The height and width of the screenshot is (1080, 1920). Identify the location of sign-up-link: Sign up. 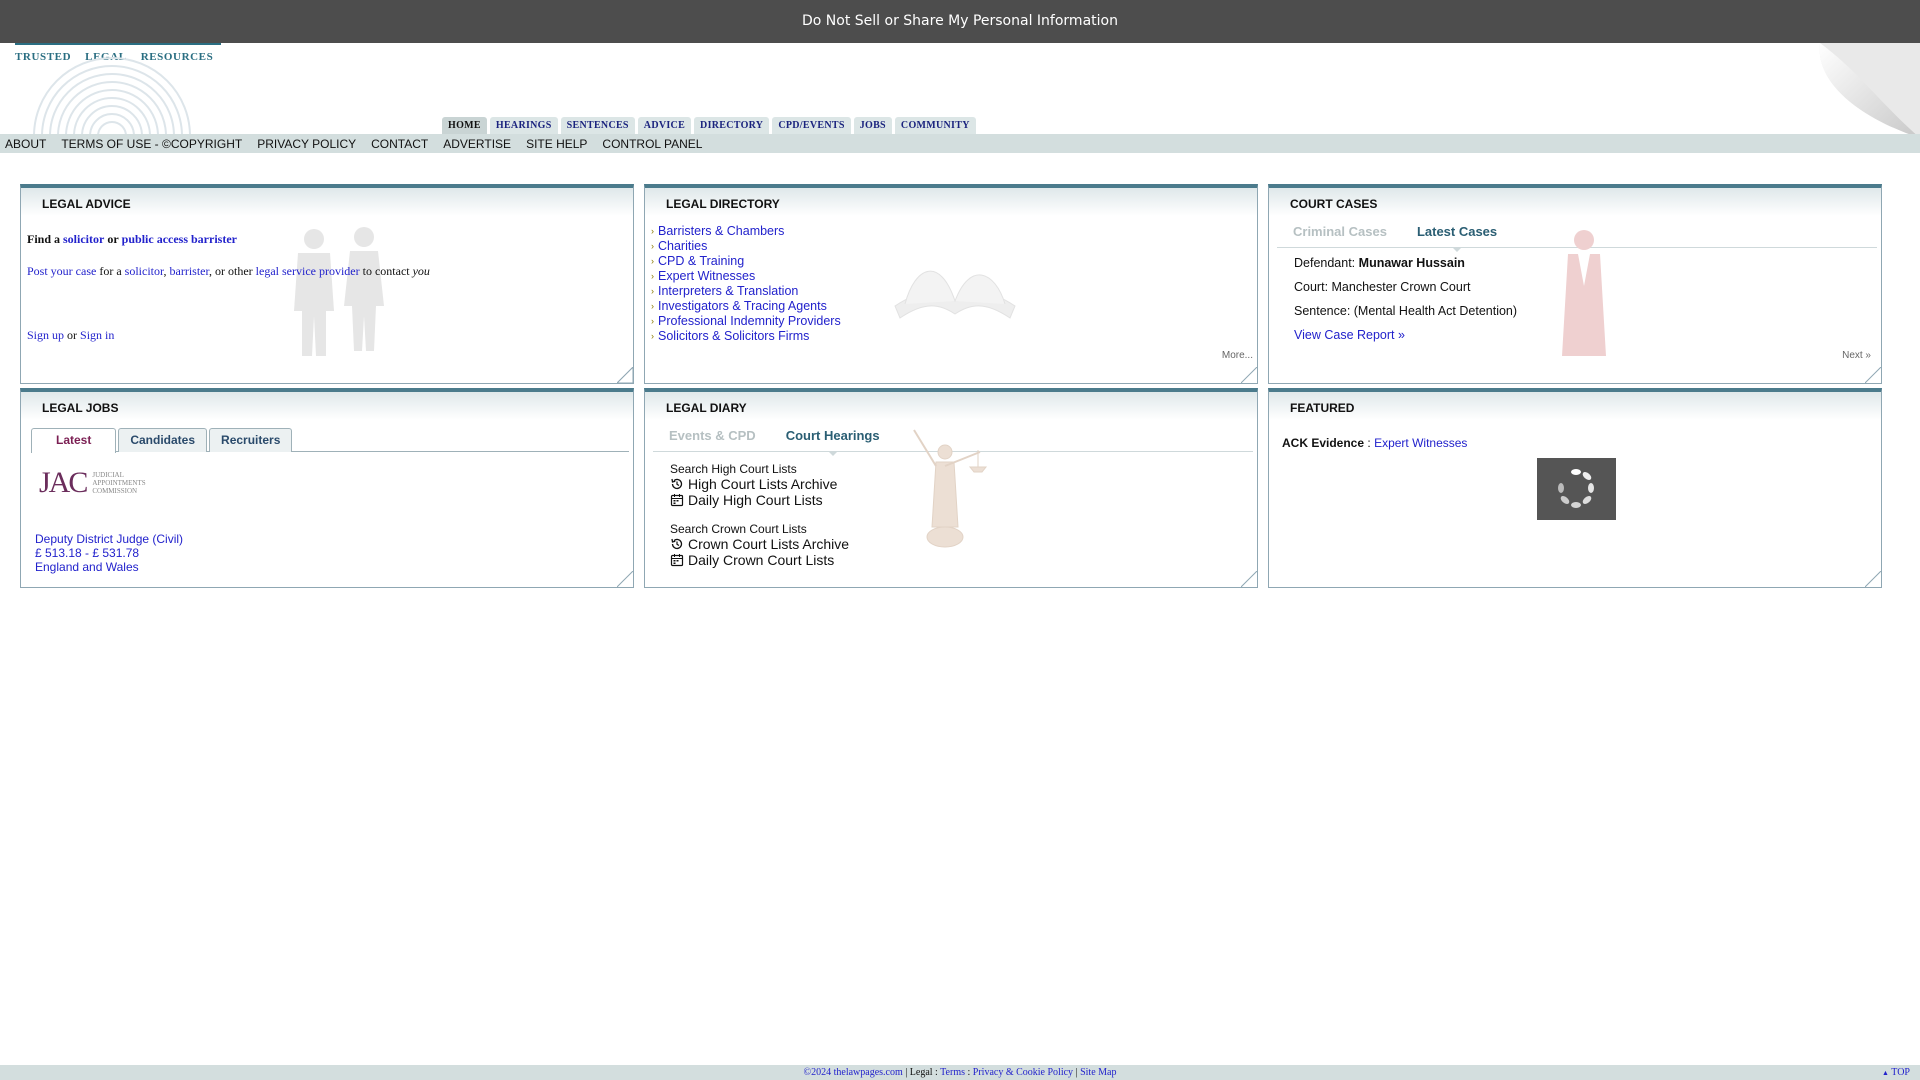
(45, 335).